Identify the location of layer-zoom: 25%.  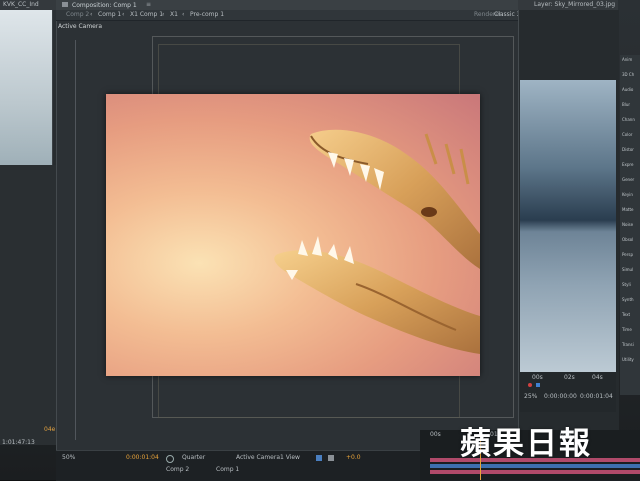
(530, 397).